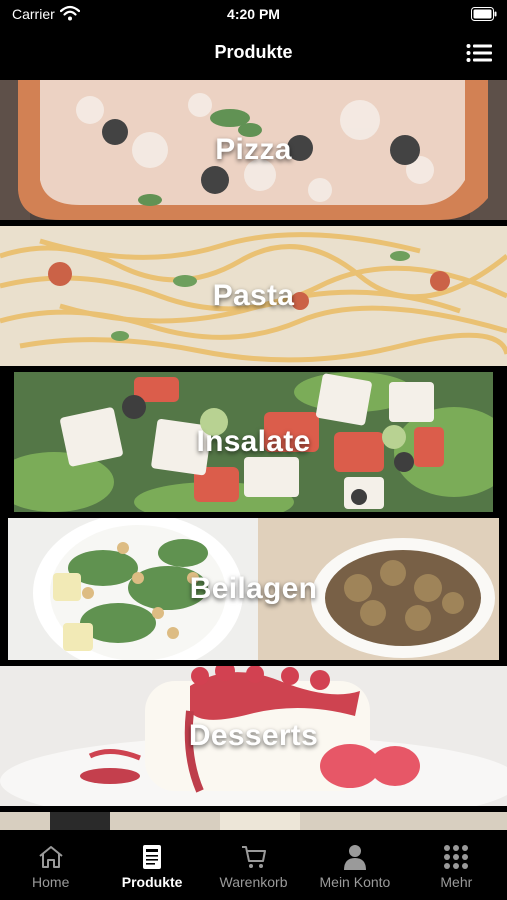 The height and width of the screenshot is (900, 507). I want to click on tab-warenkorb: Warenkorb, so click(253, 865).